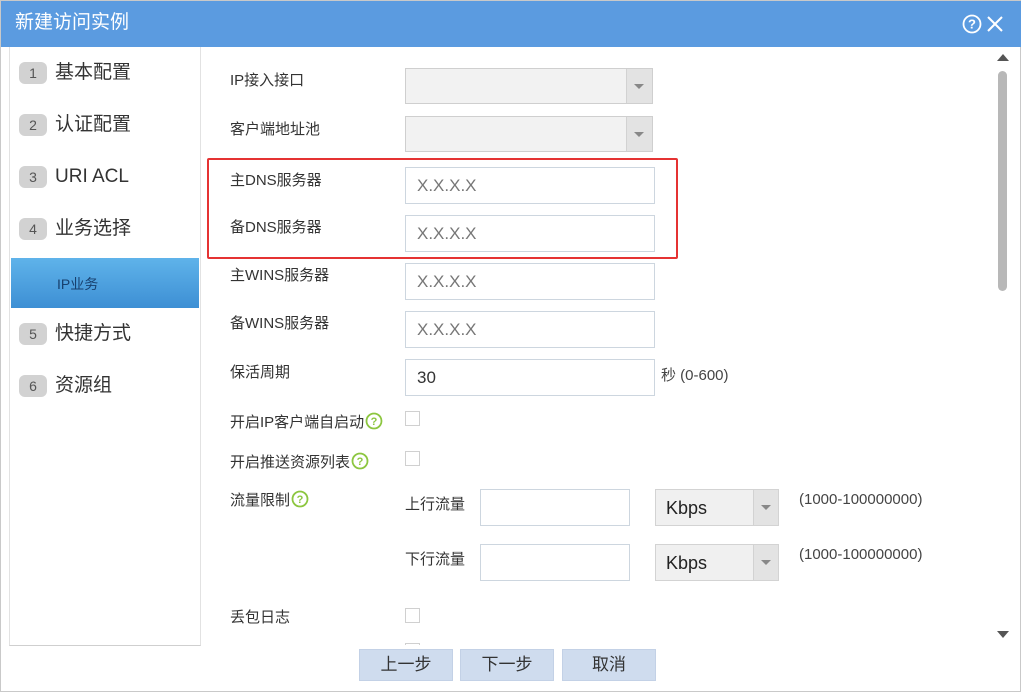 This screenshot has height=692, width=1021. Describe the element at coordinates (435, 559) in the screenshot. I see `downstream-label: 下行流量` at that location.